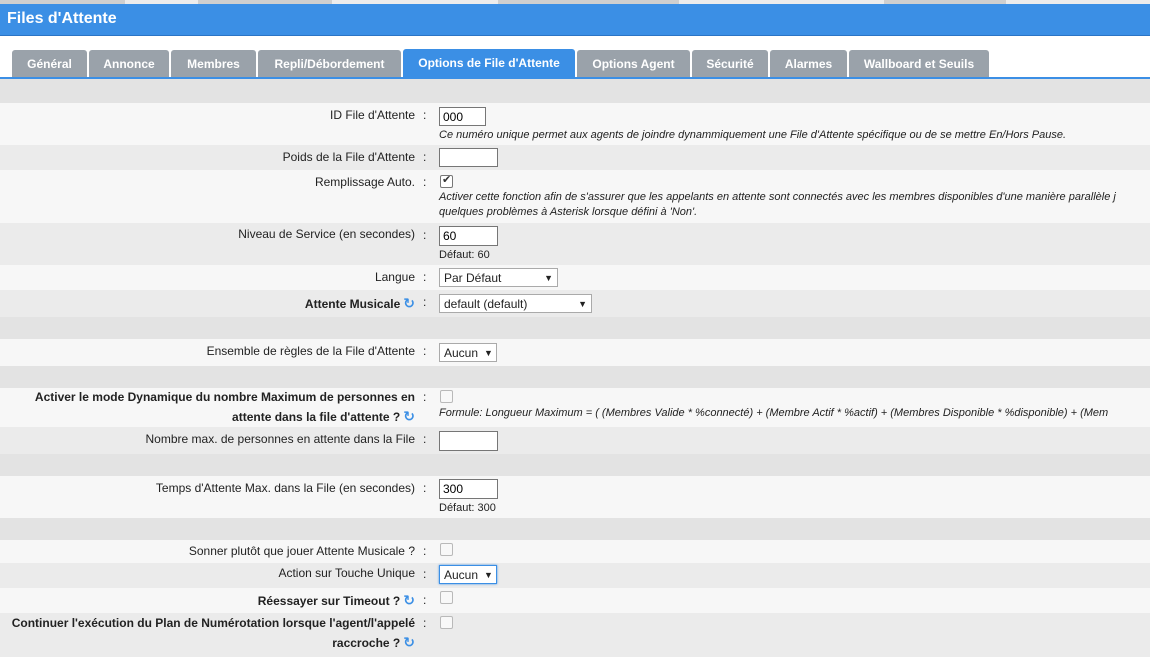 The height and width of the screenshot is (657, 1150). I want to click on tab-options-agent: Options Agent, so click(633, 63).